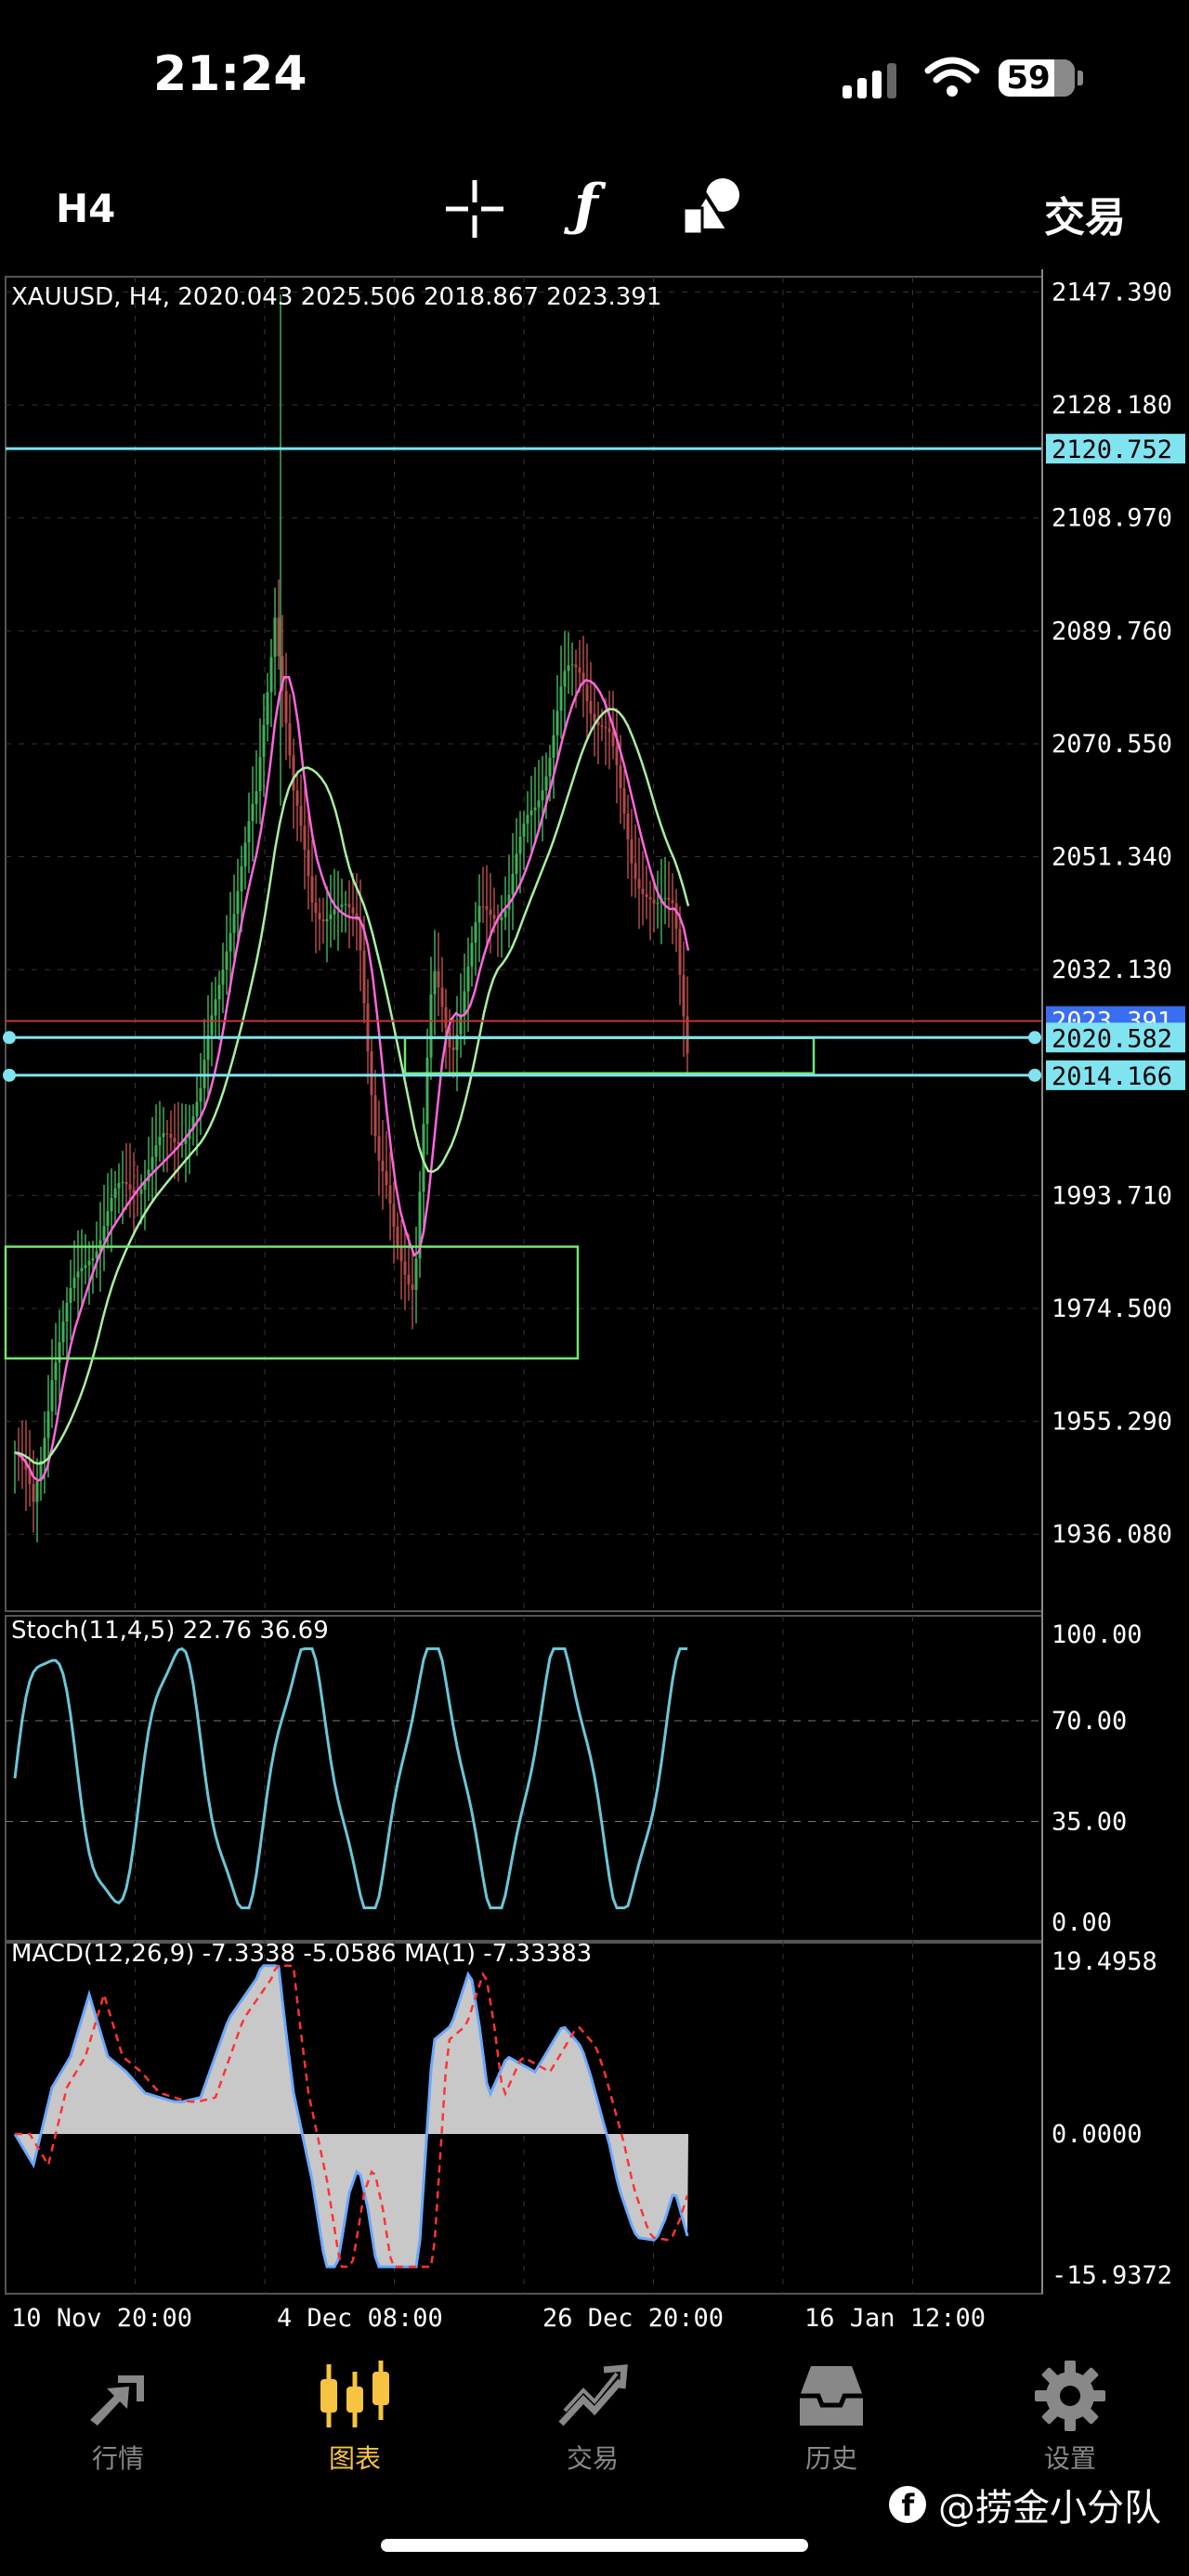 The width and height of the screenshot is (1189, 2576). What do you see at coordinates (1049, 2508) in the screenshot?
I see `watermark-text: @捞金小分队` at bounding box center [1049, 2508].